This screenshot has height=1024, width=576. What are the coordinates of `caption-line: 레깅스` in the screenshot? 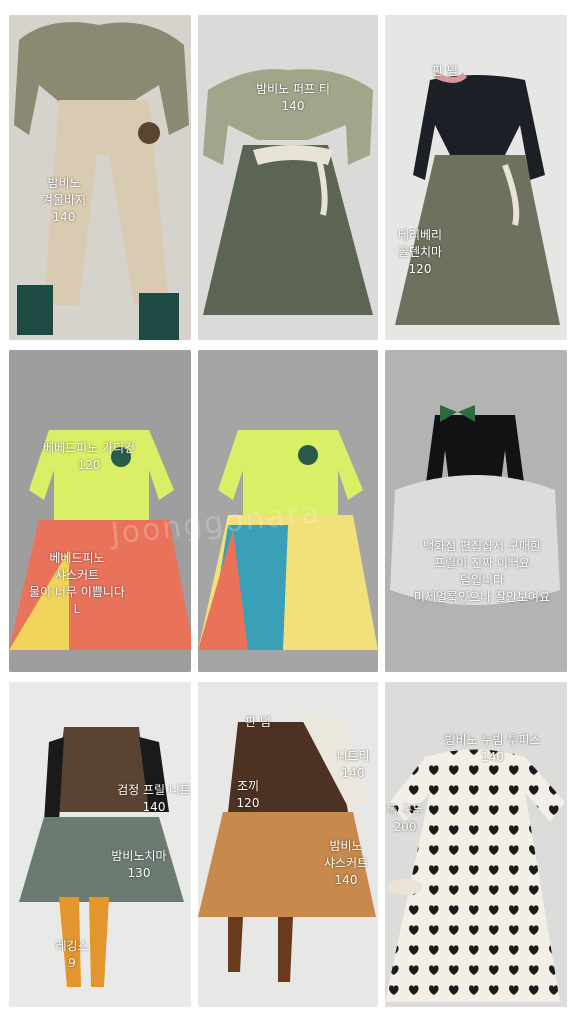 It's located at (72, 946).